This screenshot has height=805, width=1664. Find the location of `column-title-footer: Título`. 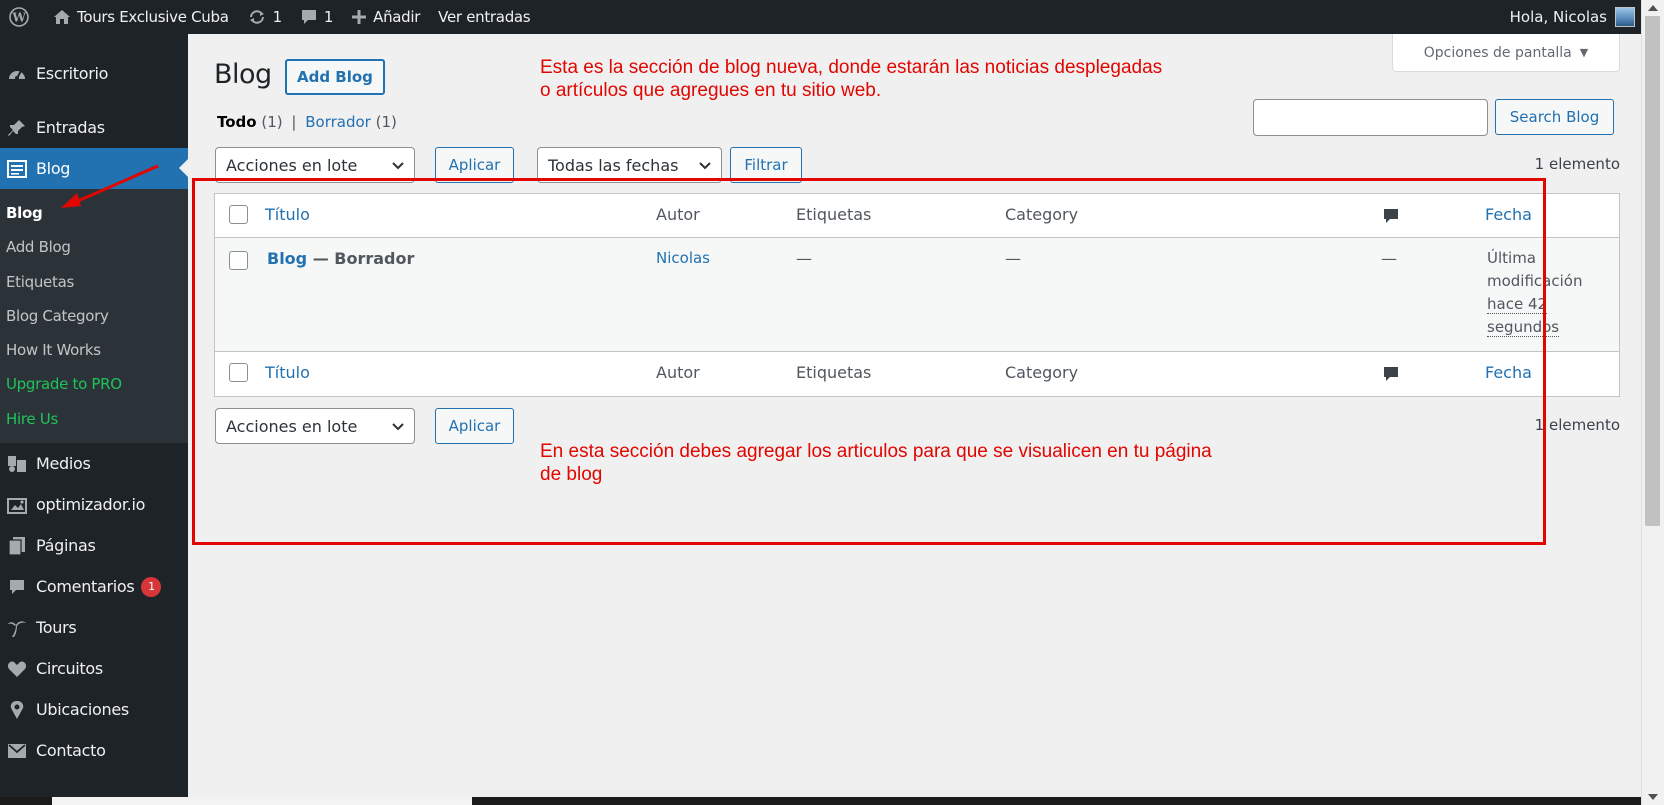

column-title-footer: Título is located at coordinates (287, 372).